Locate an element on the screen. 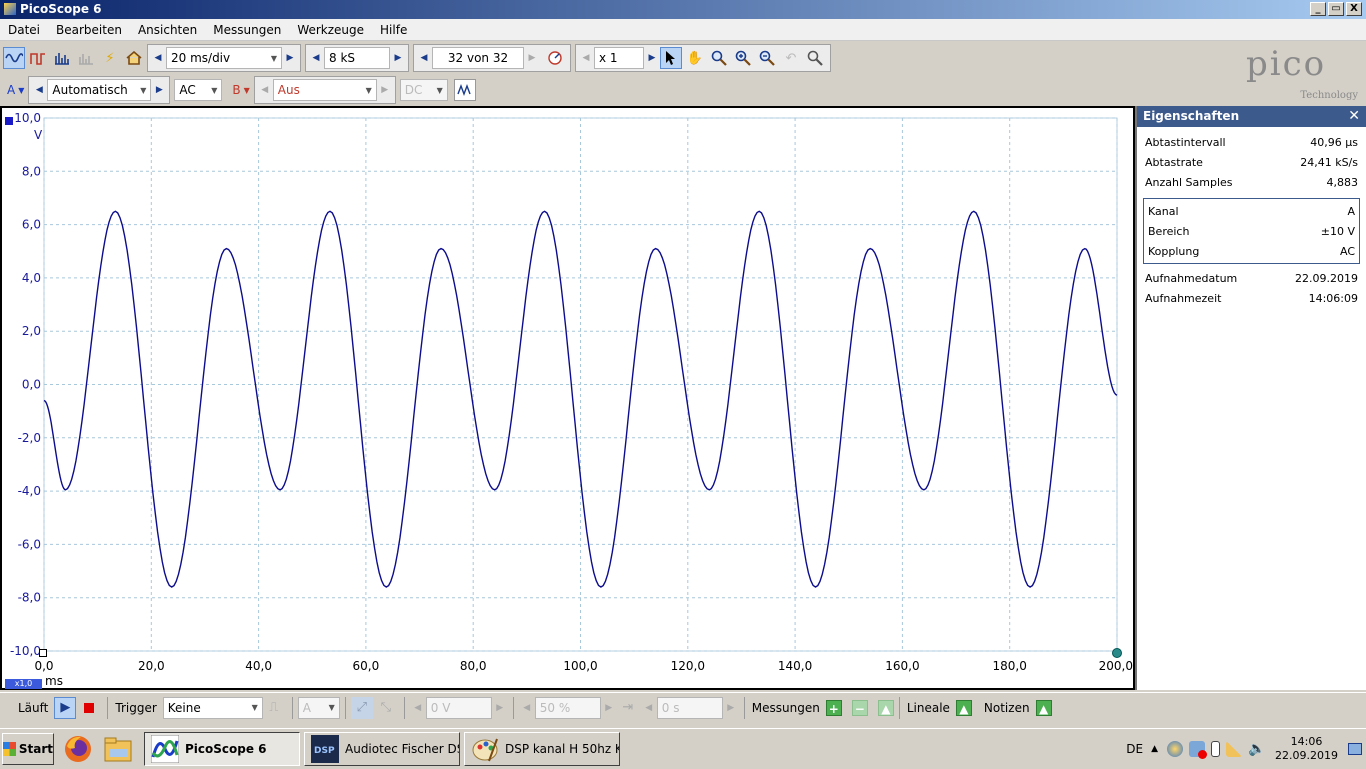 The height and width of the screenshot is (769, 1366). hand-icon: ✋ is located at coordinates (695, 58).